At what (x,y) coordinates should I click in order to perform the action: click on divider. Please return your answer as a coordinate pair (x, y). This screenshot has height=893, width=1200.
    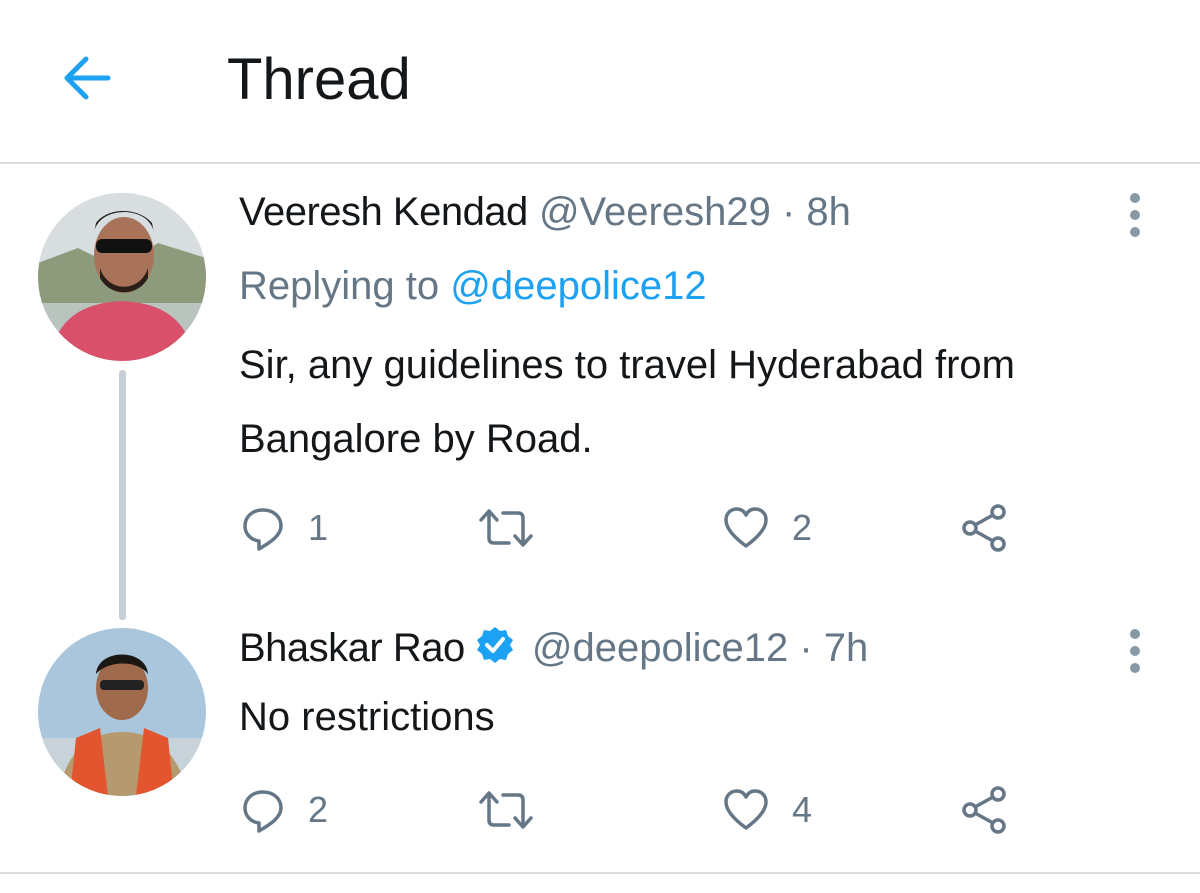
    Looking at the image, I should click on (600, 873).